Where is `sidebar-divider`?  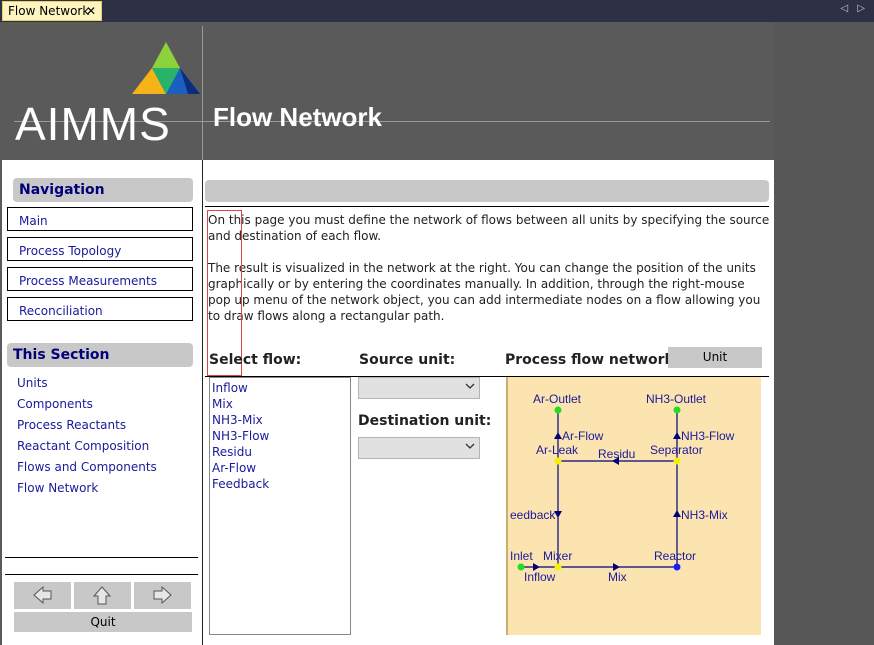 sidebar-divider is located at coordinates (202, 402).